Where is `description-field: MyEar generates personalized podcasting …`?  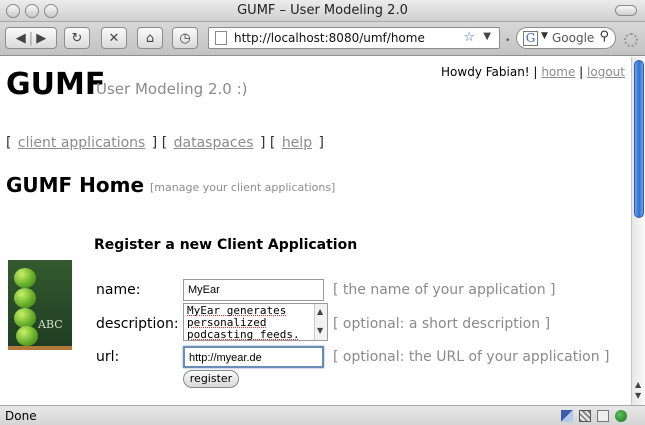 description-field: MyEar generates personalized podcasting … is located at coordinates (255, 322).